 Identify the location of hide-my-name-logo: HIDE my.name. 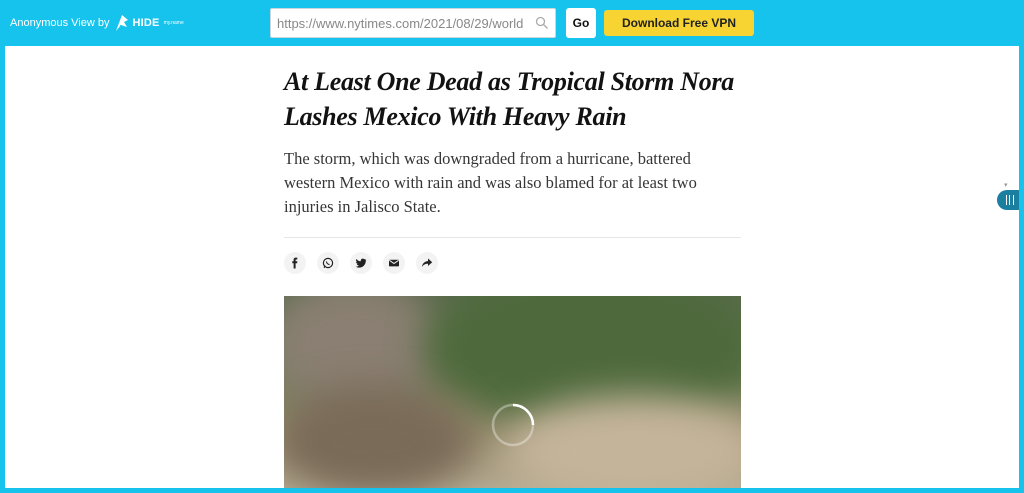
(149, 23).